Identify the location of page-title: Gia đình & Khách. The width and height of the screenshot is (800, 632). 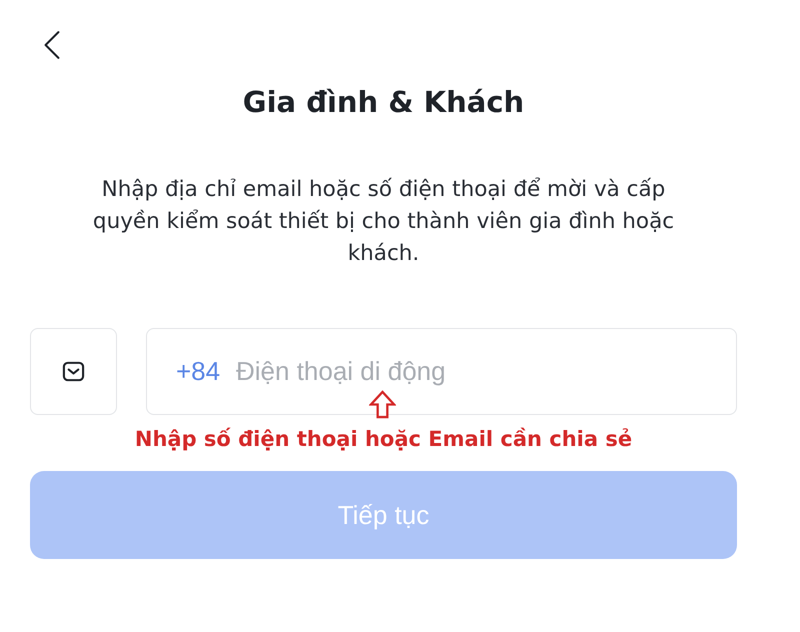
(383, 102).